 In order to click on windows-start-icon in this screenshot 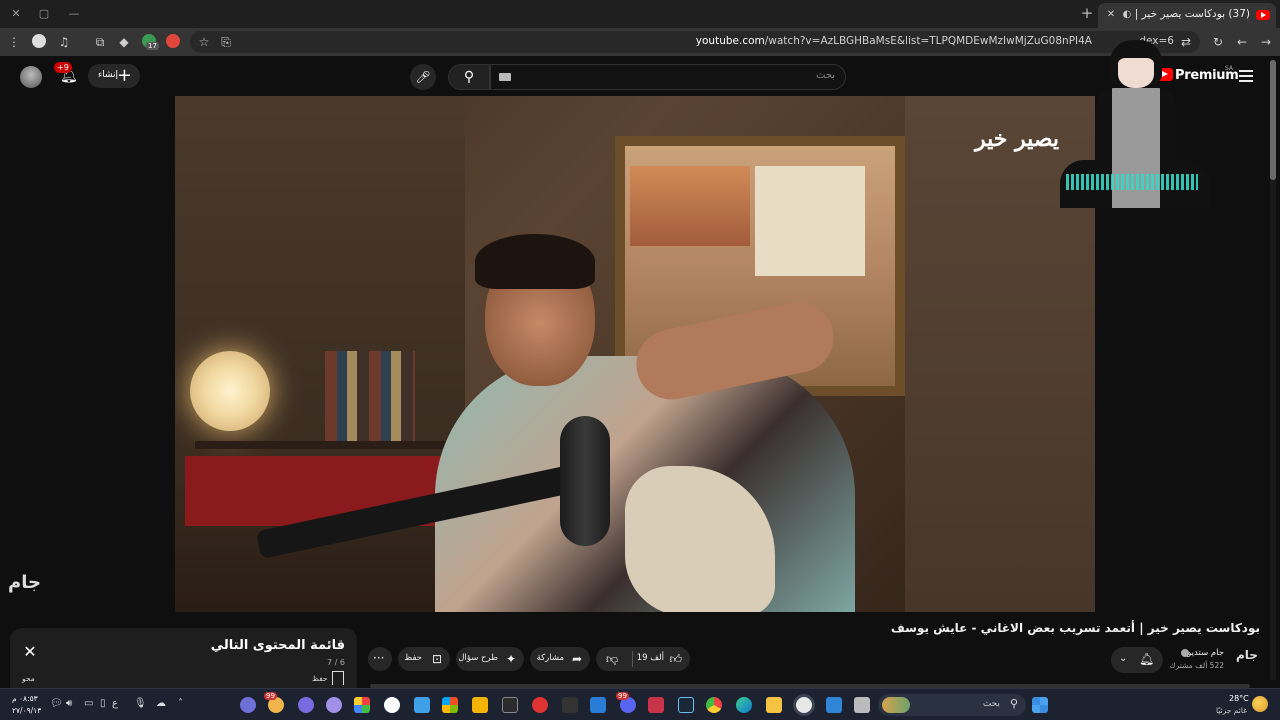, I will do `click(1040, 705)`.